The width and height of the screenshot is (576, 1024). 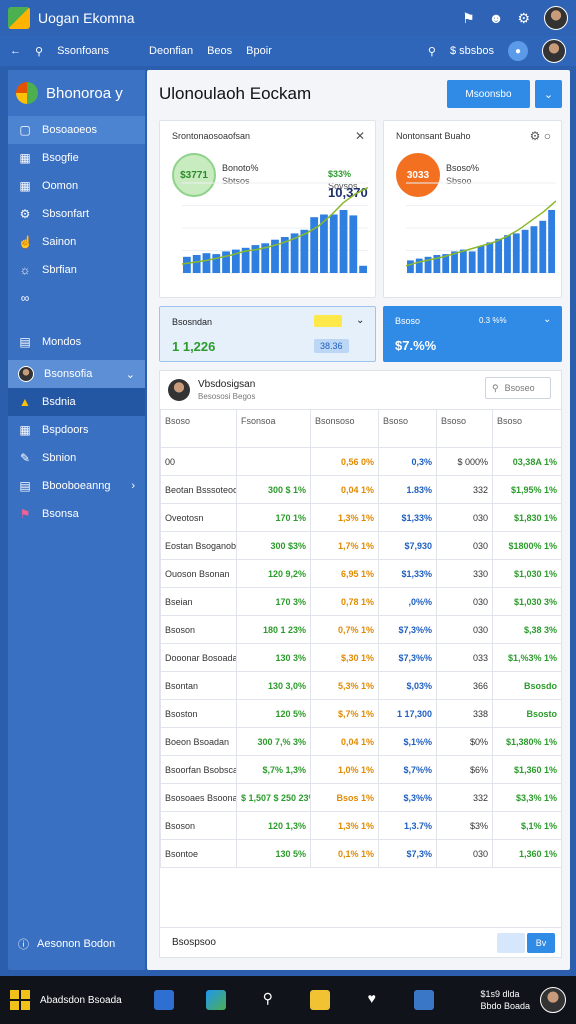 What do you see at coordinates (15, 51) in the screenshot?
I see `back-icon: ←` at bounding box center [15, 51].